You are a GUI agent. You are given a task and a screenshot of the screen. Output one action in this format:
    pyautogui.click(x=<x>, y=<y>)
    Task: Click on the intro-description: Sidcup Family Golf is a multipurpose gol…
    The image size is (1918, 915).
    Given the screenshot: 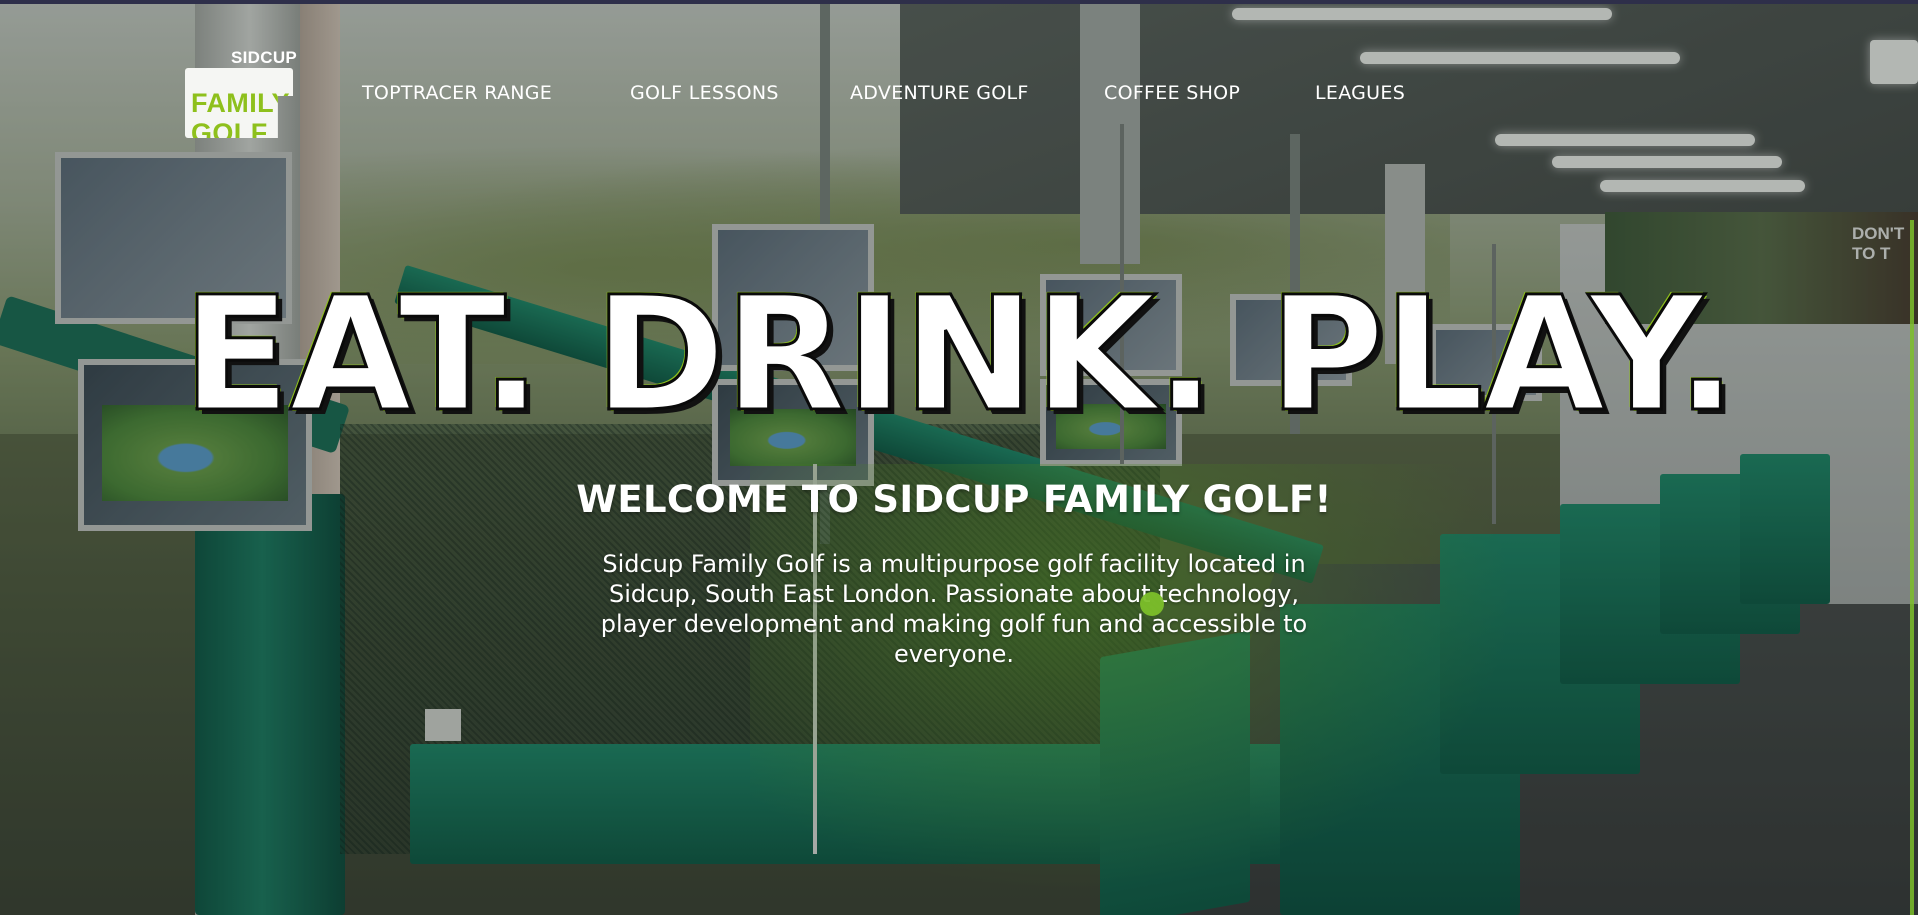 What is the action you would take?
    pyautogui.click(x=954, y=609)
    